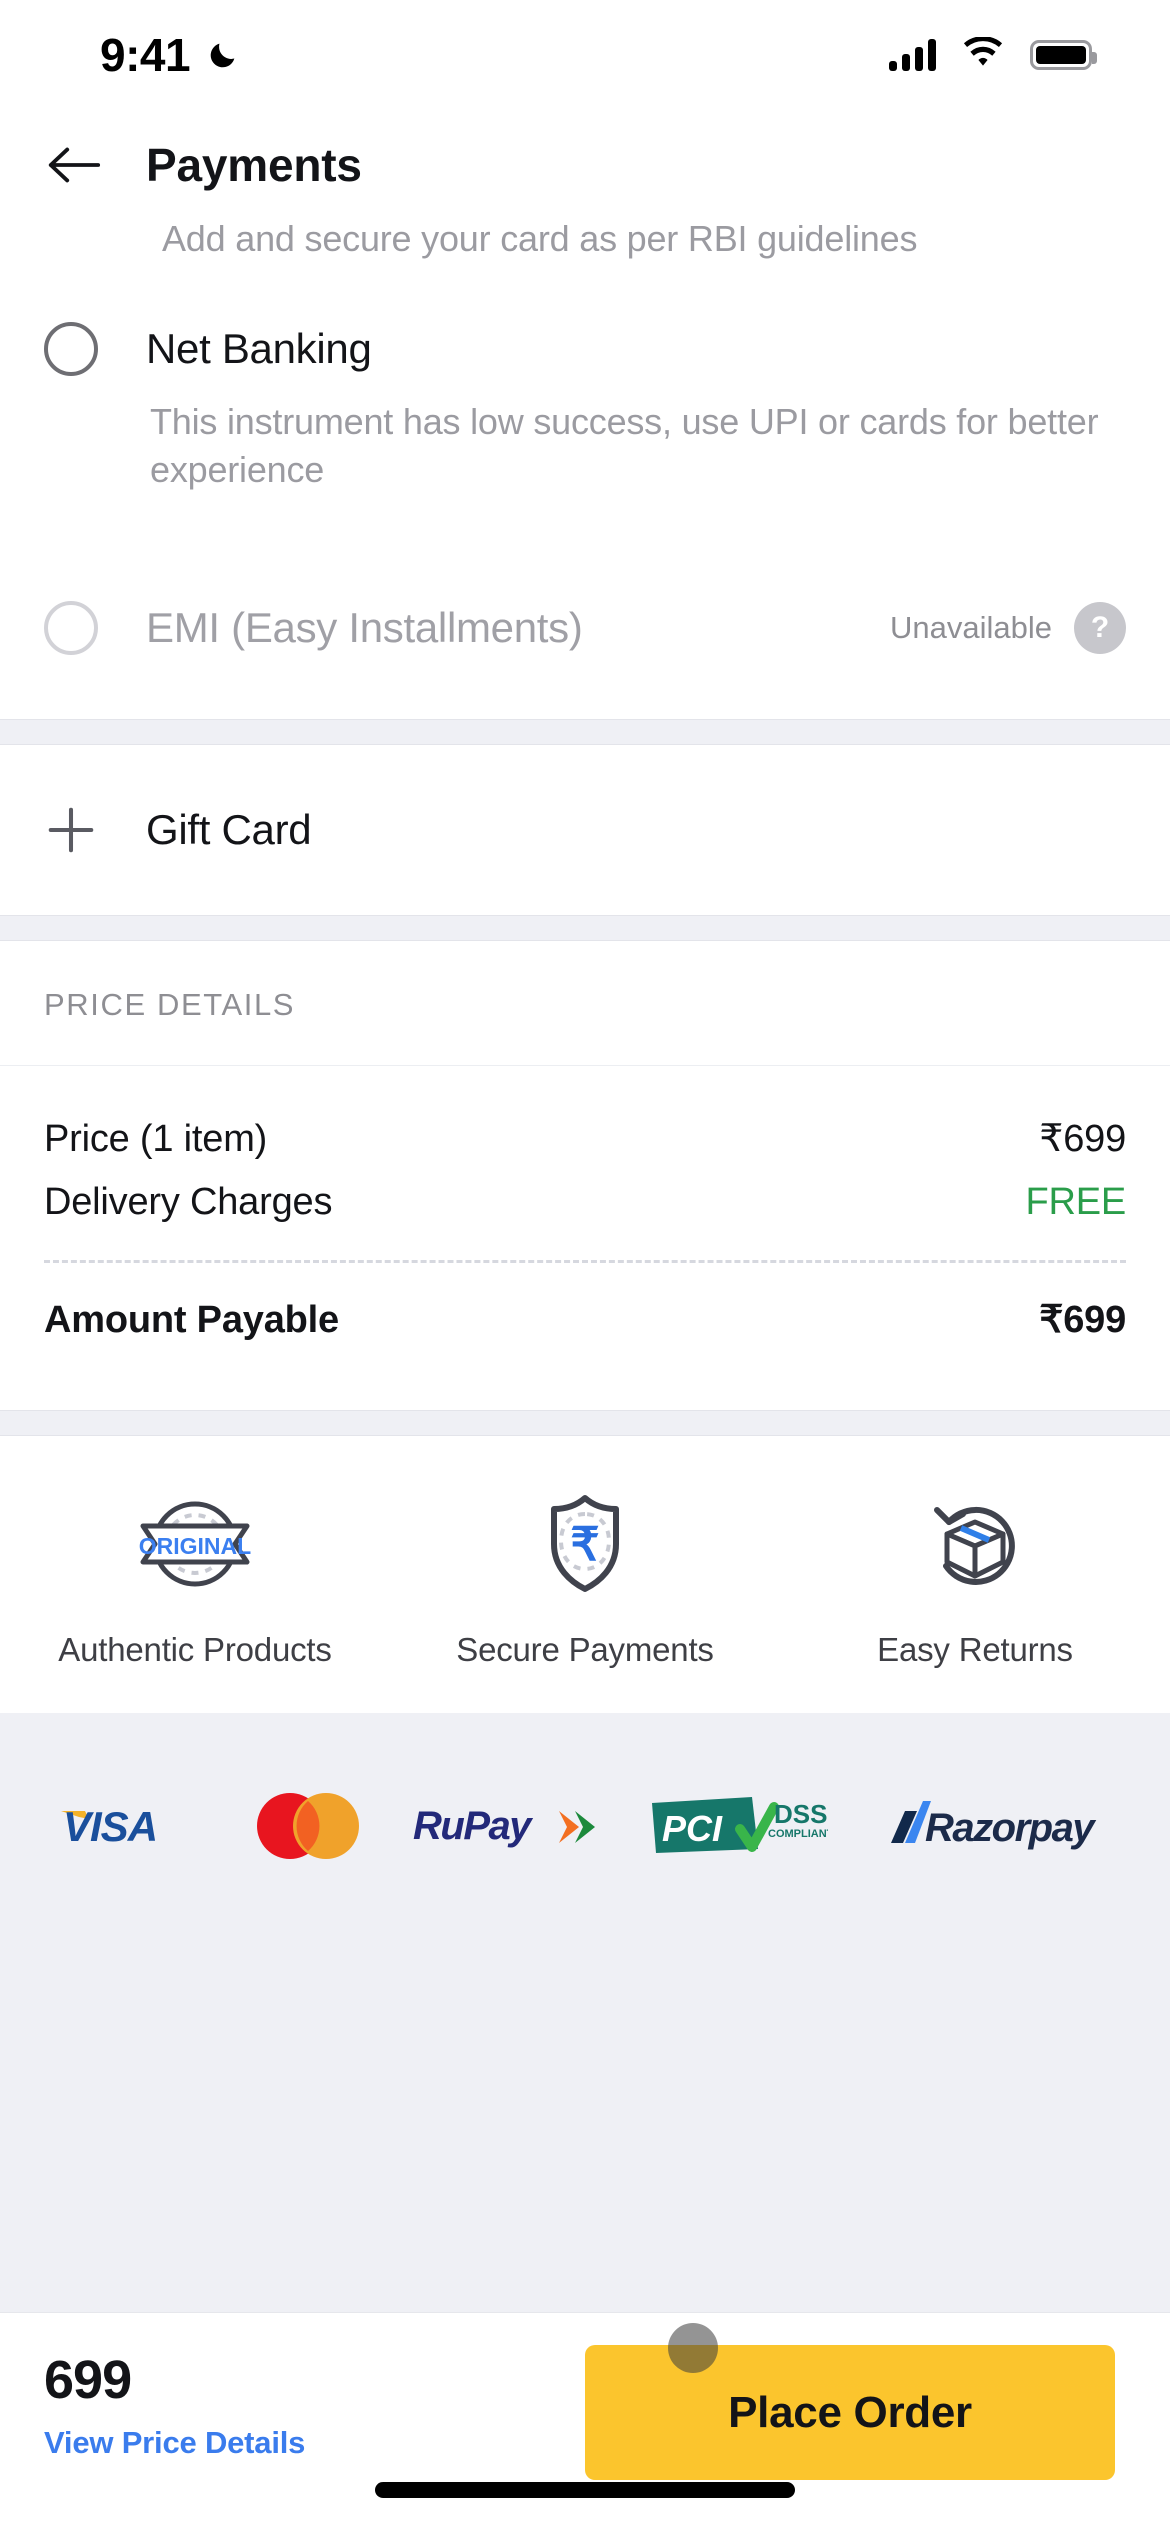 The height and width of the screenshot is (2532, 1170). Describe the element at coordinates (259, 348) in the screenshot. I see `payment-option-label: Net Banking` at that location.